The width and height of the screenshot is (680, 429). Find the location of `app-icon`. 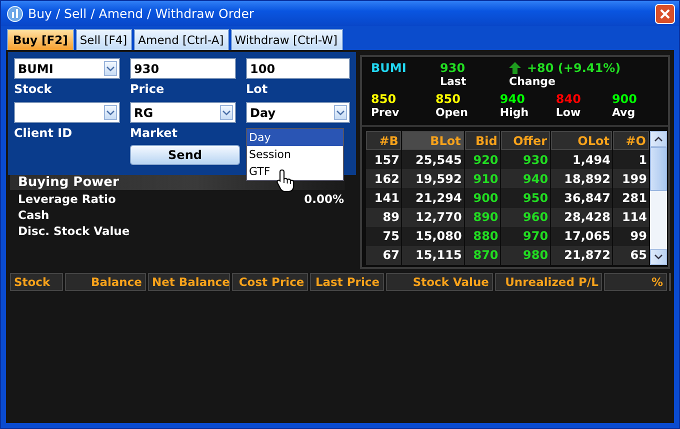

app-icon is located at coordinates (15, 14).